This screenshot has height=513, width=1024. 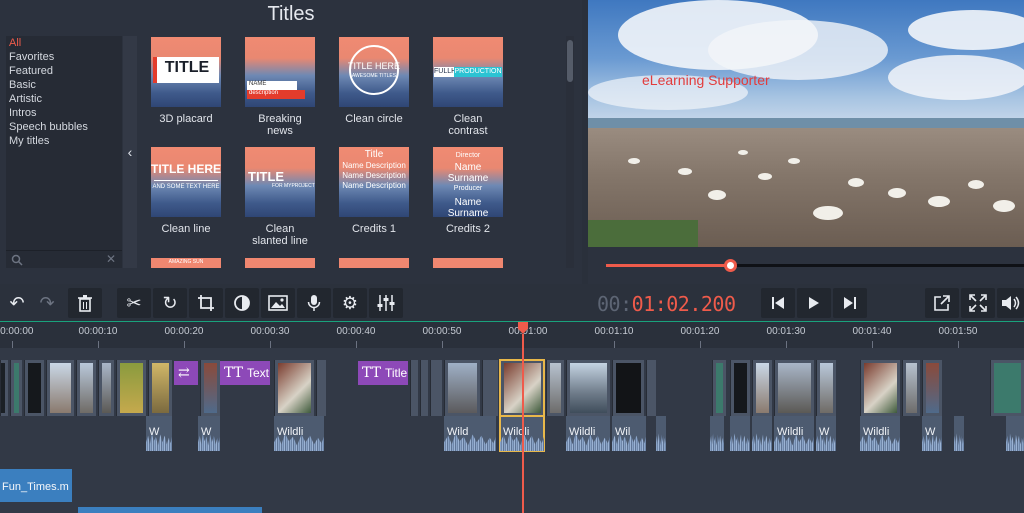 What do you see at coordinates (280, 87) in the screenshot?
I see `title-tile-breaking-news: NAME description Breaking news` at bounding box center [280, 87].